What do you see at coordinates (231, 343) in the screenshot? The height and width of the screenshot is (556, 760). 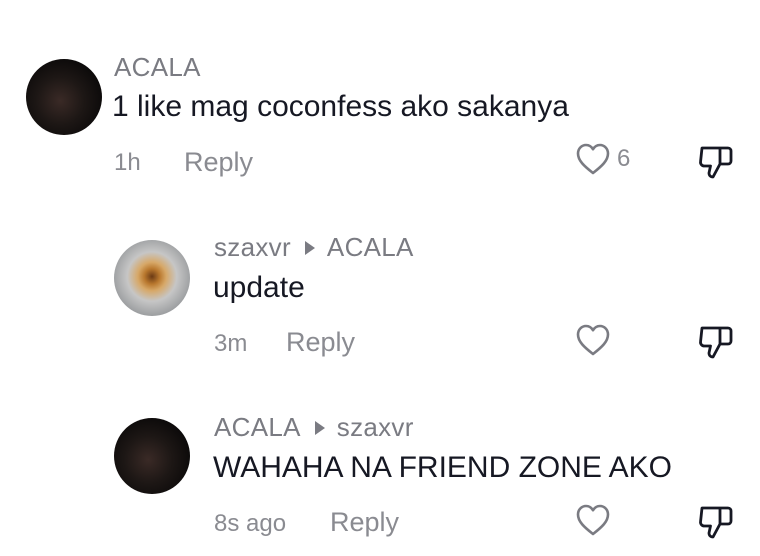 I see `comment-timestamp: 3m` at bounding box center [231, 343].